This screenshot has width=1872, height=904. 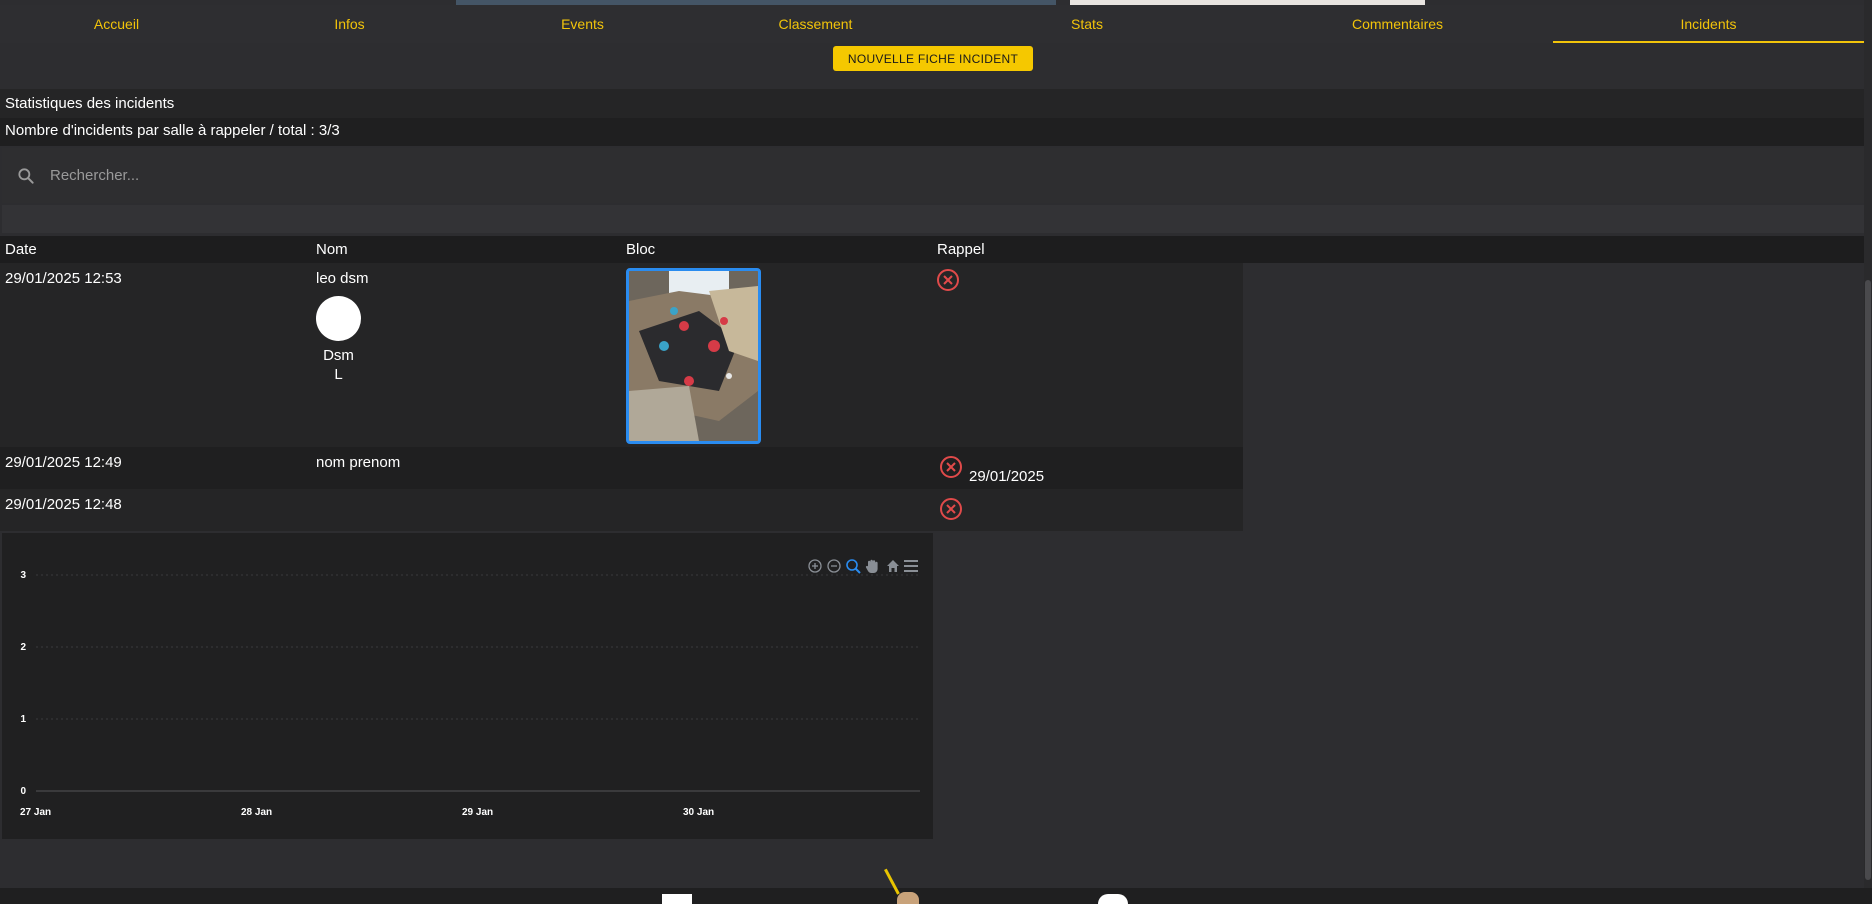 I want to click on avatar, so click(x=338, y=318).